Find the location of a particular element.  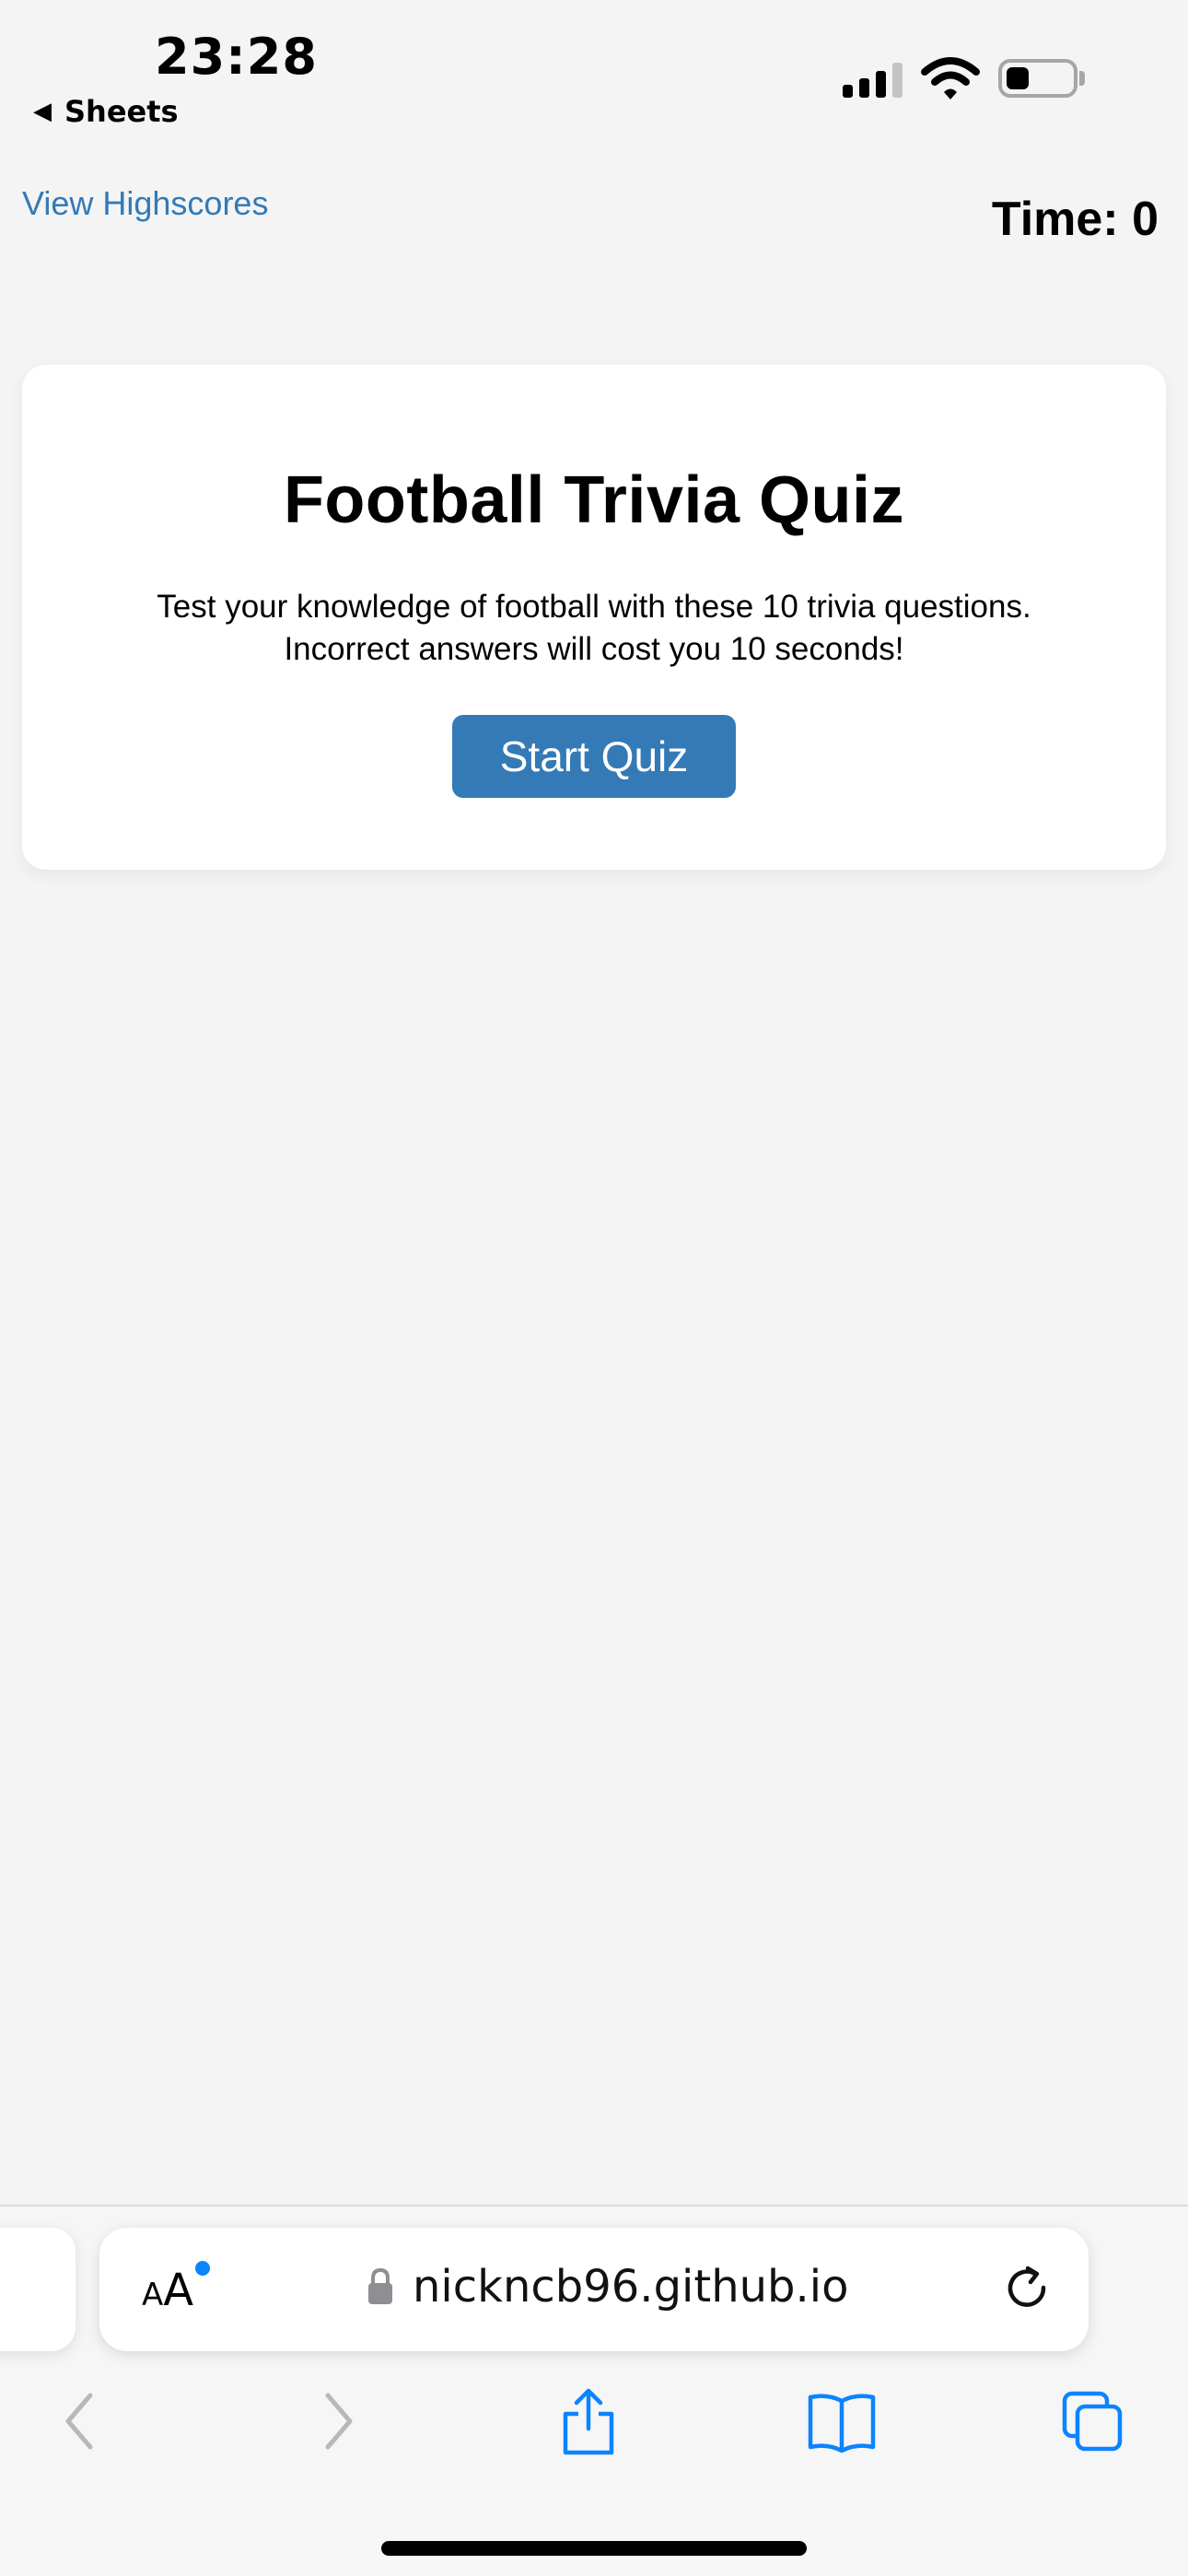

text-size-label: AA is located at coordinates (168, 2290).